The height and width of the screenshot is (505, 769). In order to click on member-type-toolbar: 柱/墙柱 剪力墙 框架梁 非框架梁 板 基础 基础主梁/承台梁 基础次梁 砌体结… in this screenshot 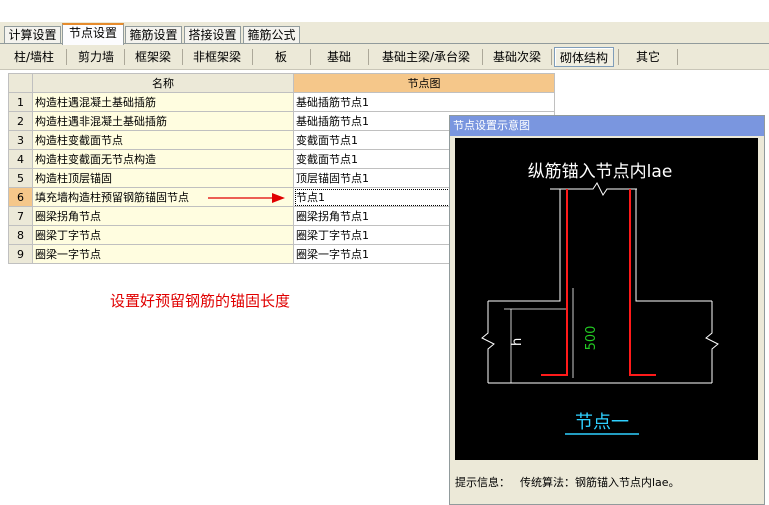, I will do `click(384, 57)`.